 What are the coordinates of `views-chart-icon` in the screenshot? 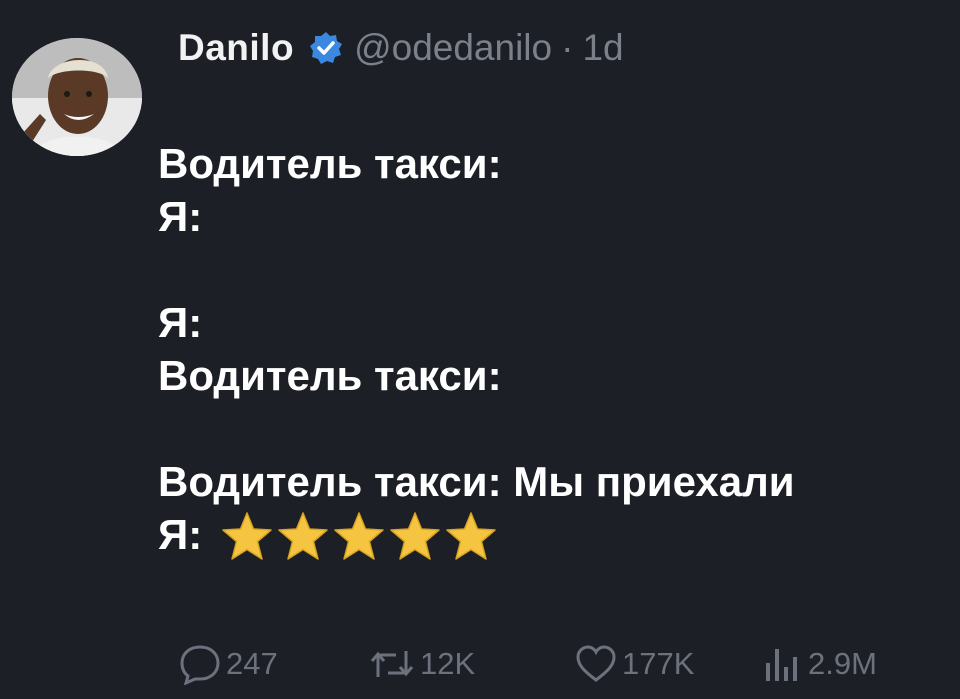 It's located at (781, 665).